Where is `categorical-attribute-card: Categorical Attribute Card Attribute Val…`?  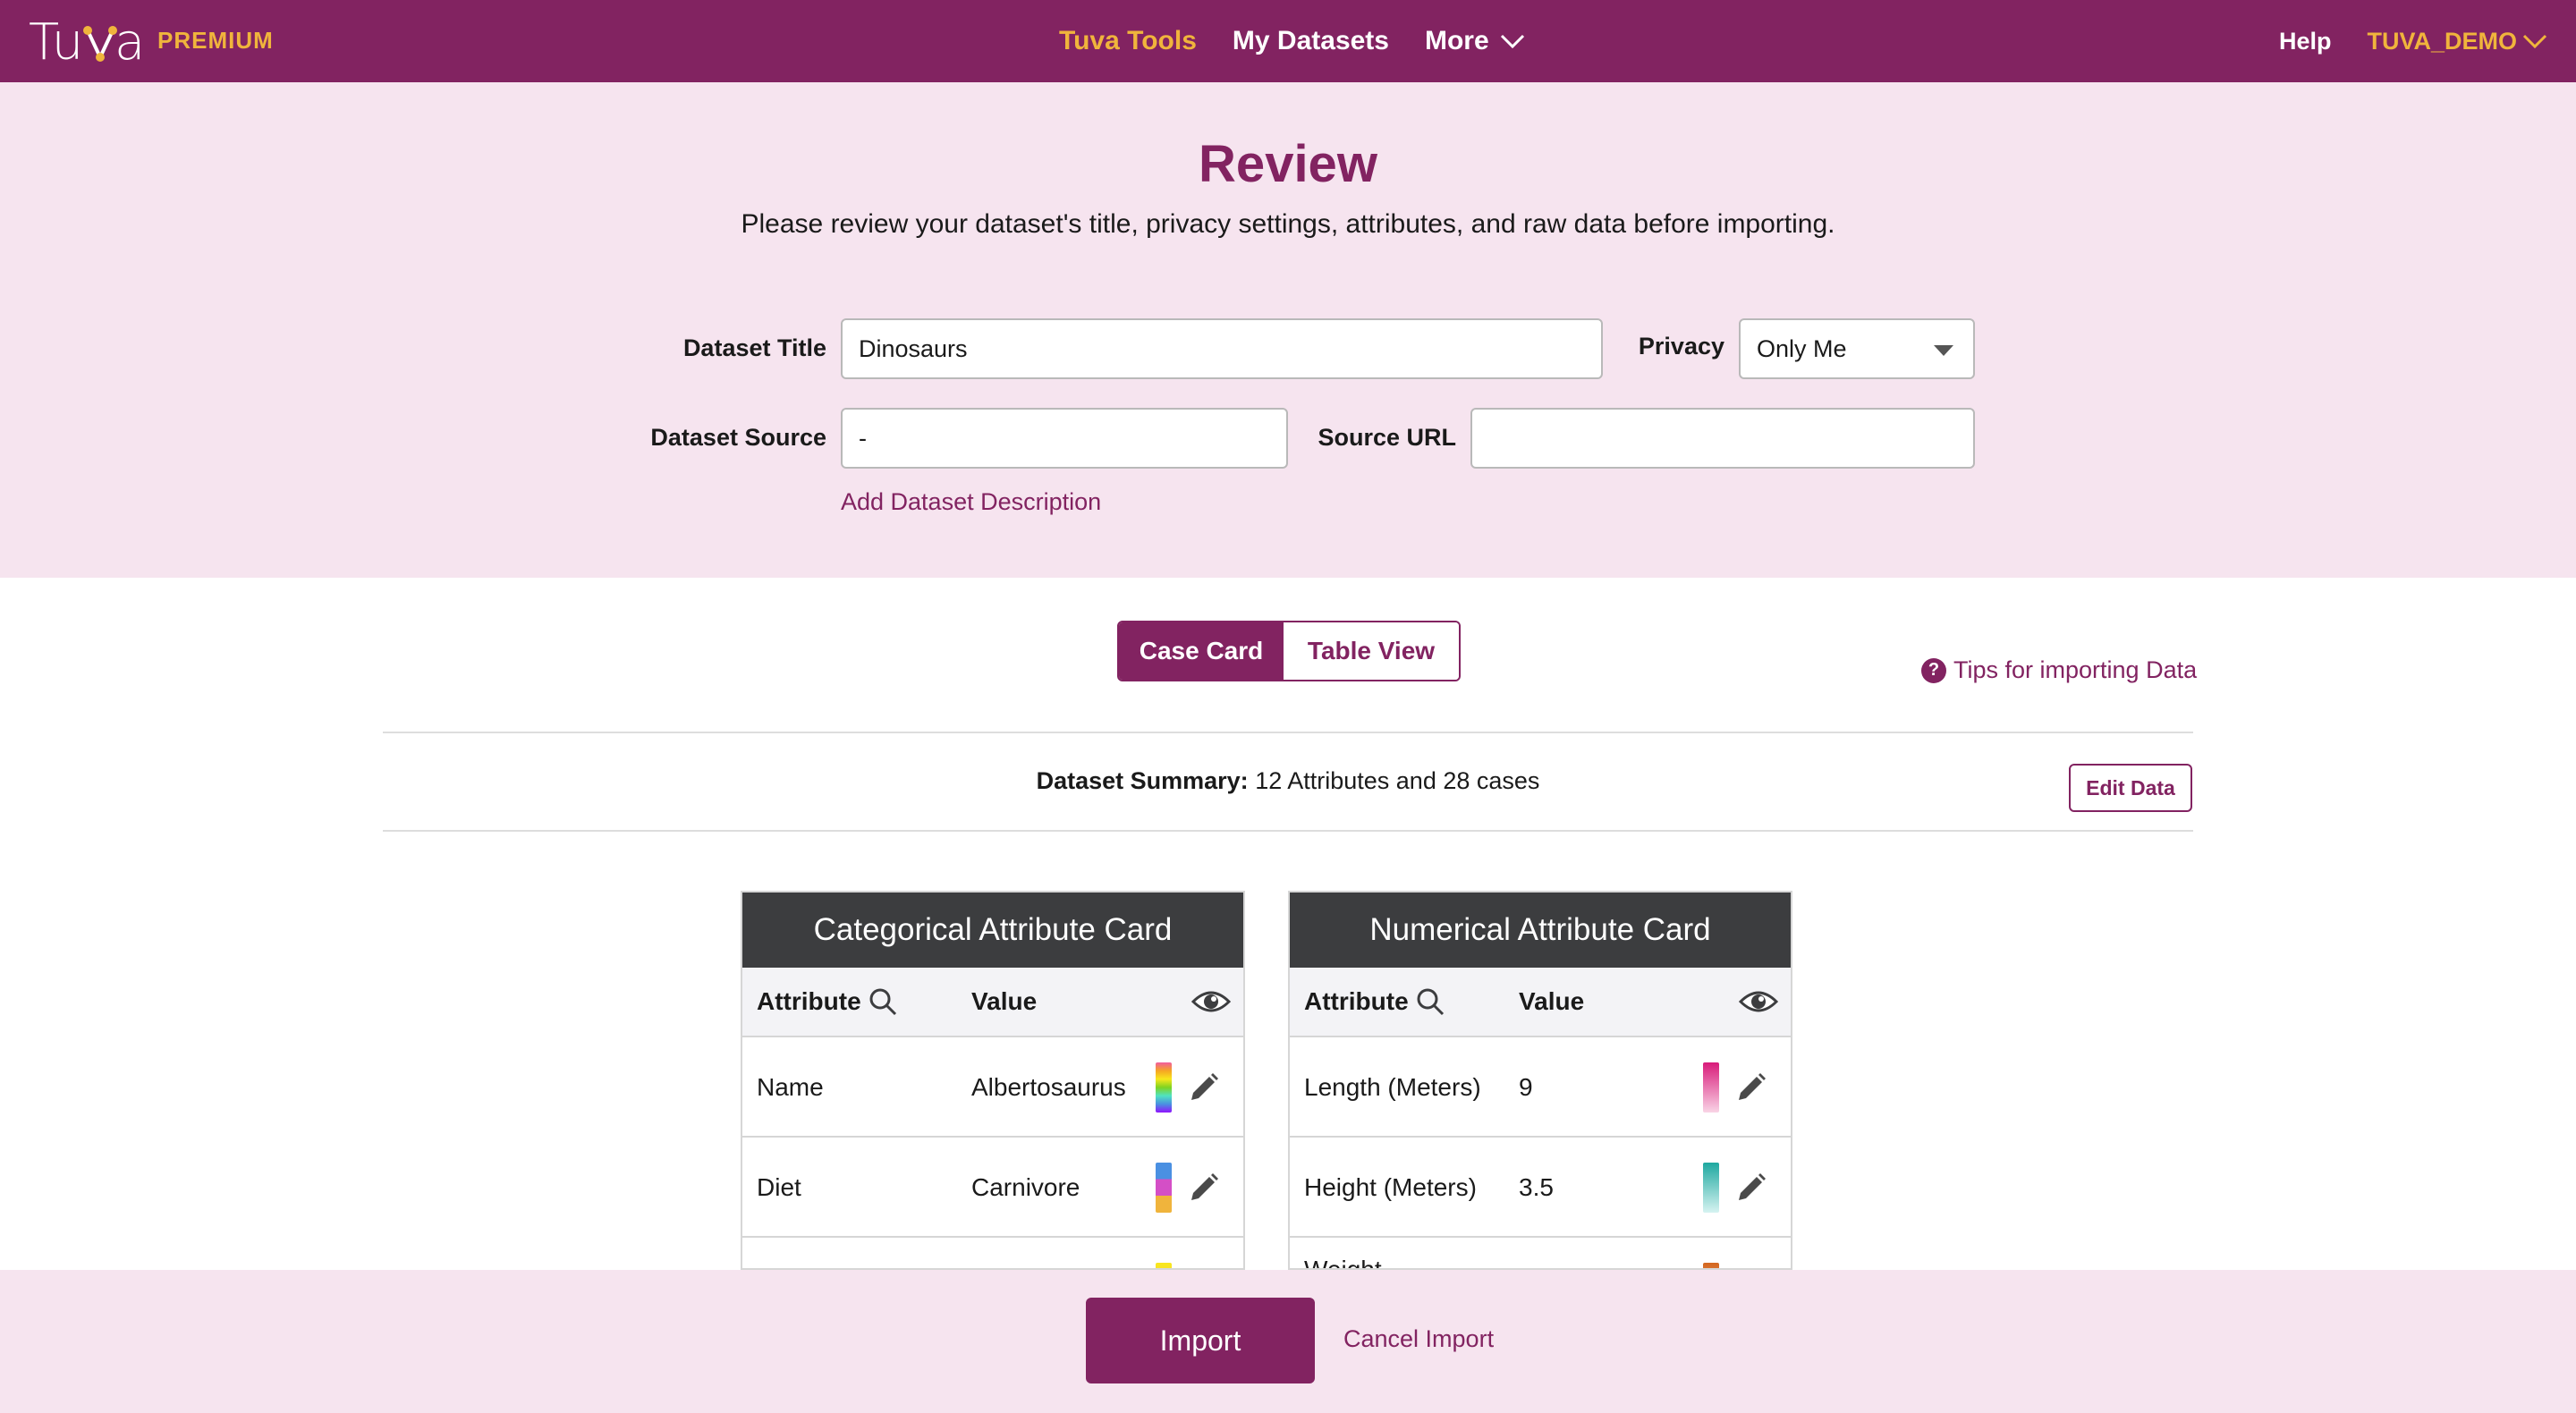
categorical-attribute-card: Categorical Attribute Card Attribute Val… is located at coordinates (993, 1080).